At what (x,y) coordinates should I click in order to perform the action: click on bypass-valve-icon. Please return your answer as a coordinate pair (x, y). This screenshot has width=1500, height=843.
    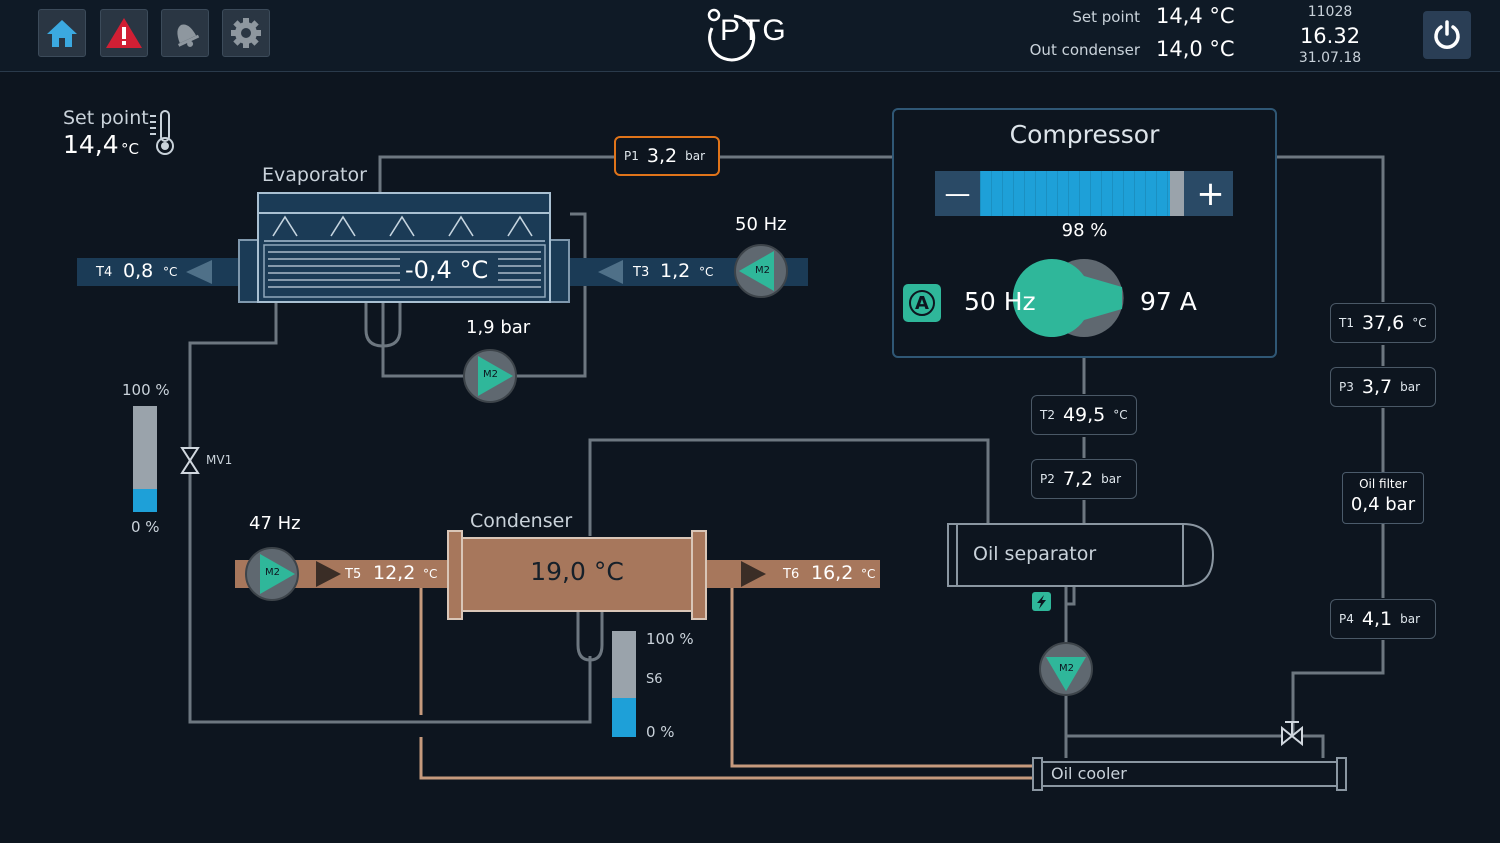
    Looking at the image, I should click on (1292, 734).